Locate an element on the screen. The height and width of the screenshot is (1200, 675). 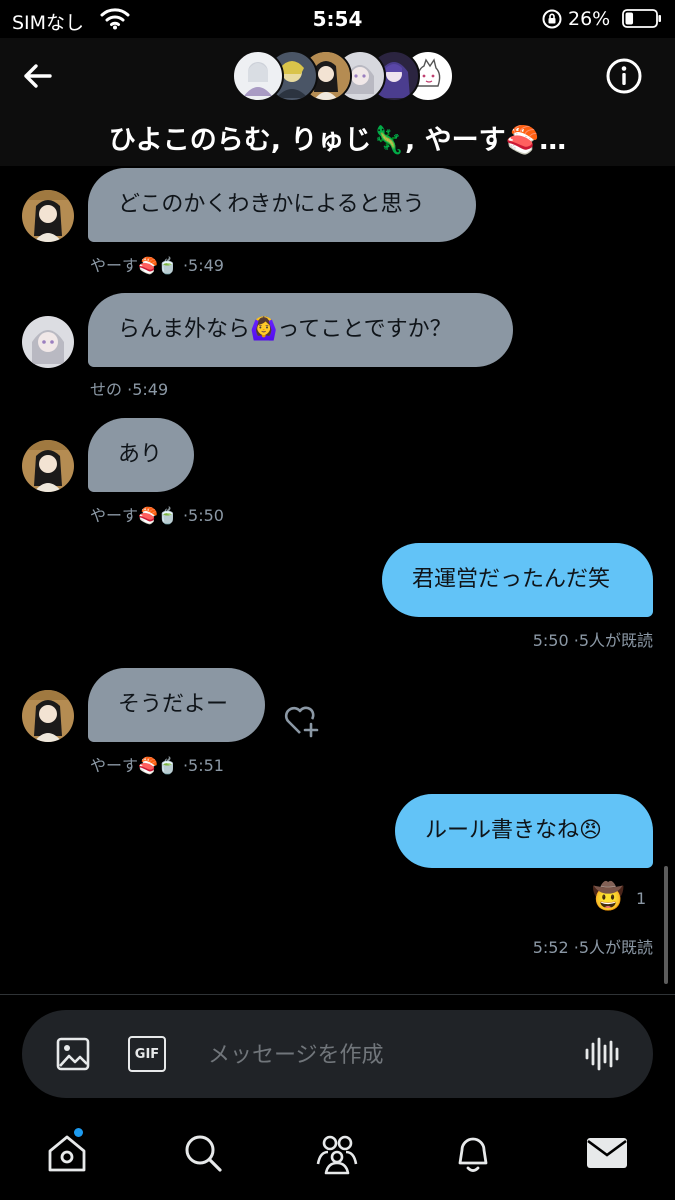
battery-percent: 26% is located at coordinates (589, 19).